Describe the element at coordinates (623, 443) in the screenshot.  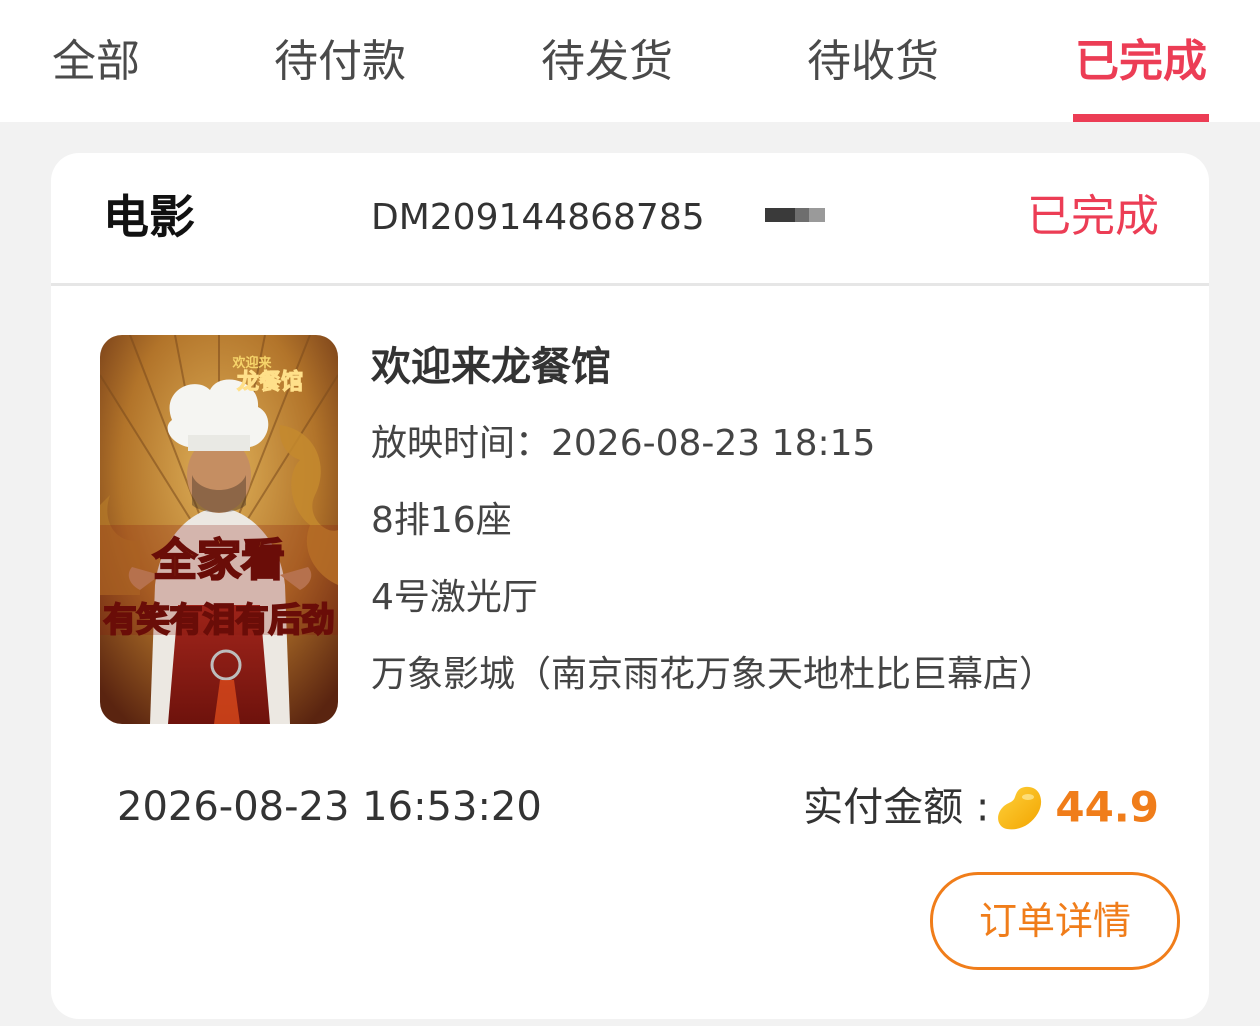
I see `showtime: 放映时间：2026-08-23 18:15` at that location.